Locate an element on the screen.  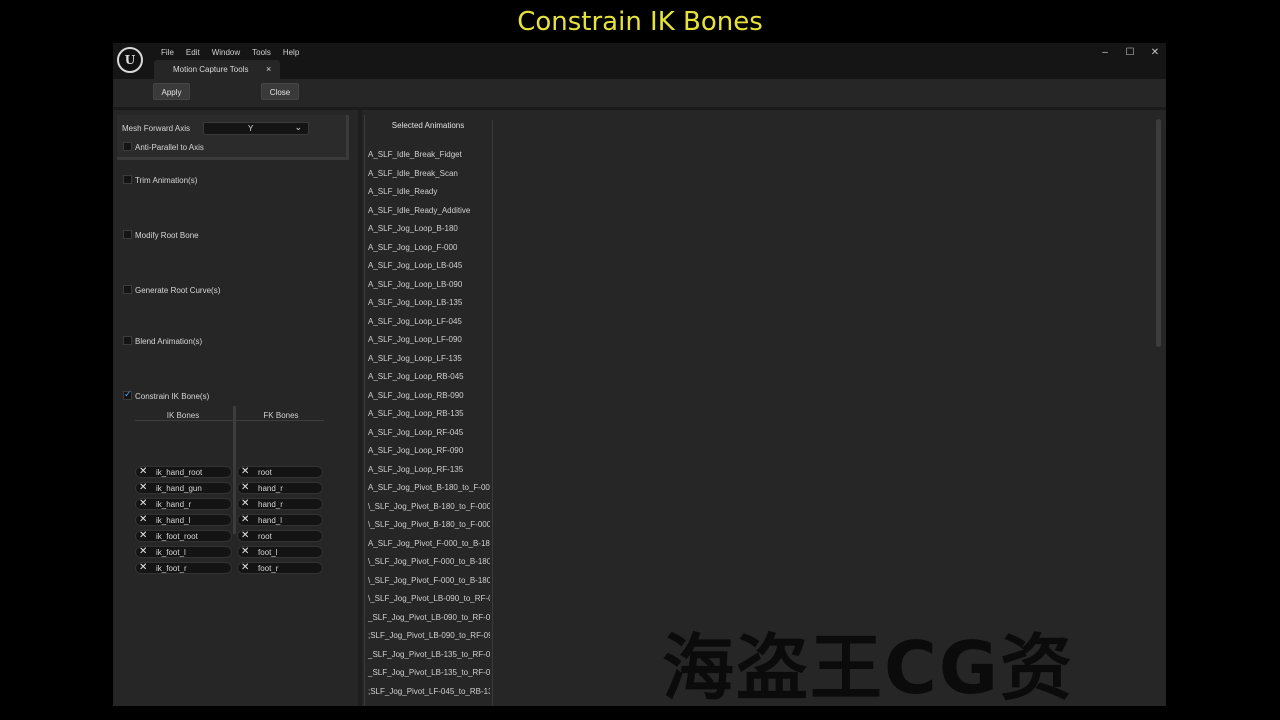
fk-header-underline is located at coordinates (280, 420).